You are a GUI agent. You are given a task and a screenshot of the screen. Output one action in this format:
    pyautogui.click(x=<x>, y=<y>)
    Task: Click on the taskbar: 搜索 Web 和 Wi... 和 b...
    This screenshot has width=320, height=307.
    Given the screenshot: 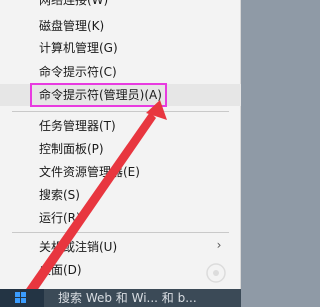 What is the action you would take?
    pyautogui.click(x=120, y=298)
    